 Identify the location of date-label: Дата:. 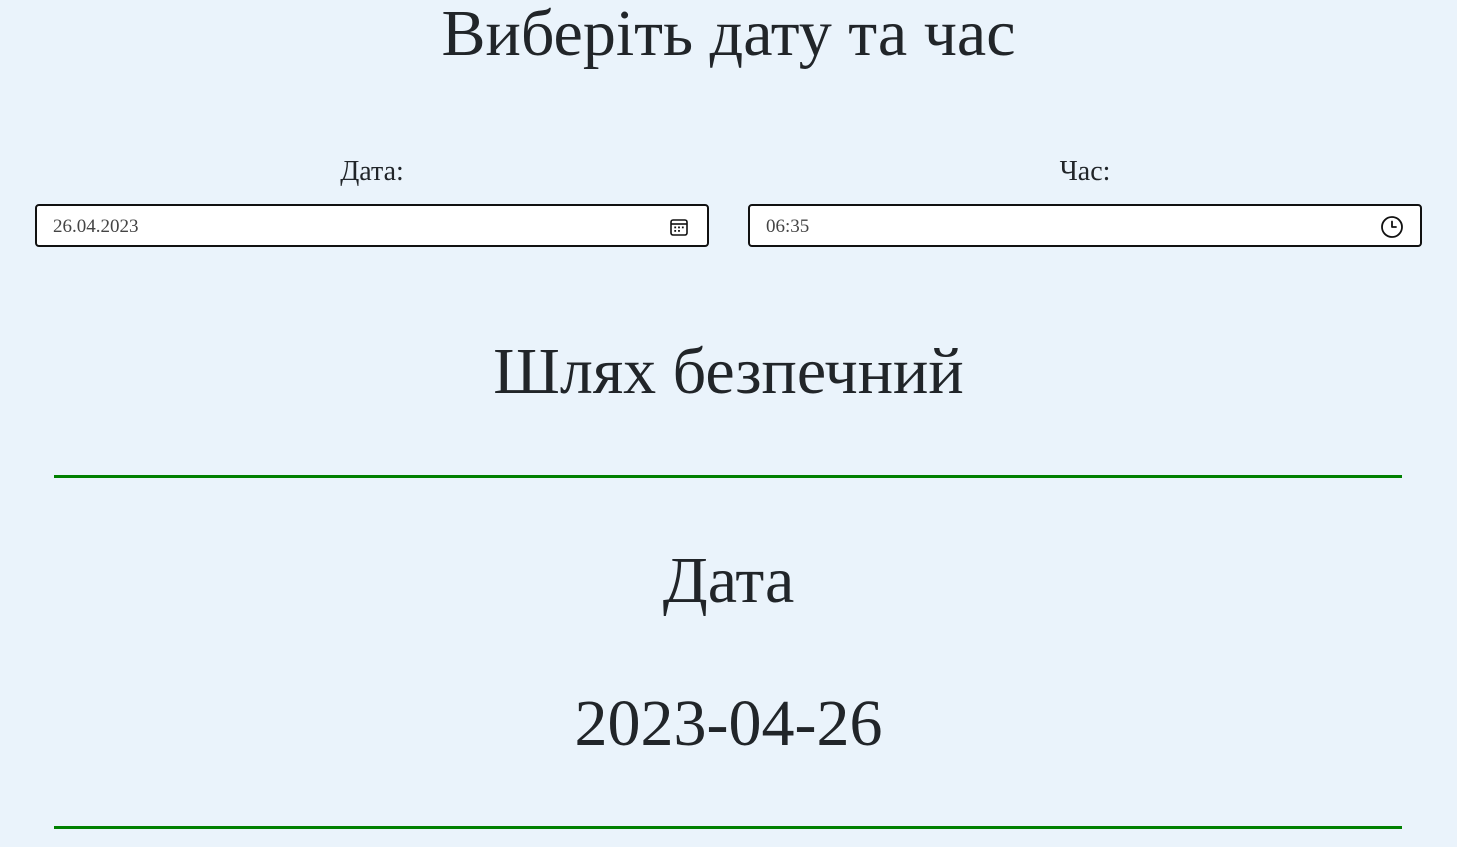
(372, 171).